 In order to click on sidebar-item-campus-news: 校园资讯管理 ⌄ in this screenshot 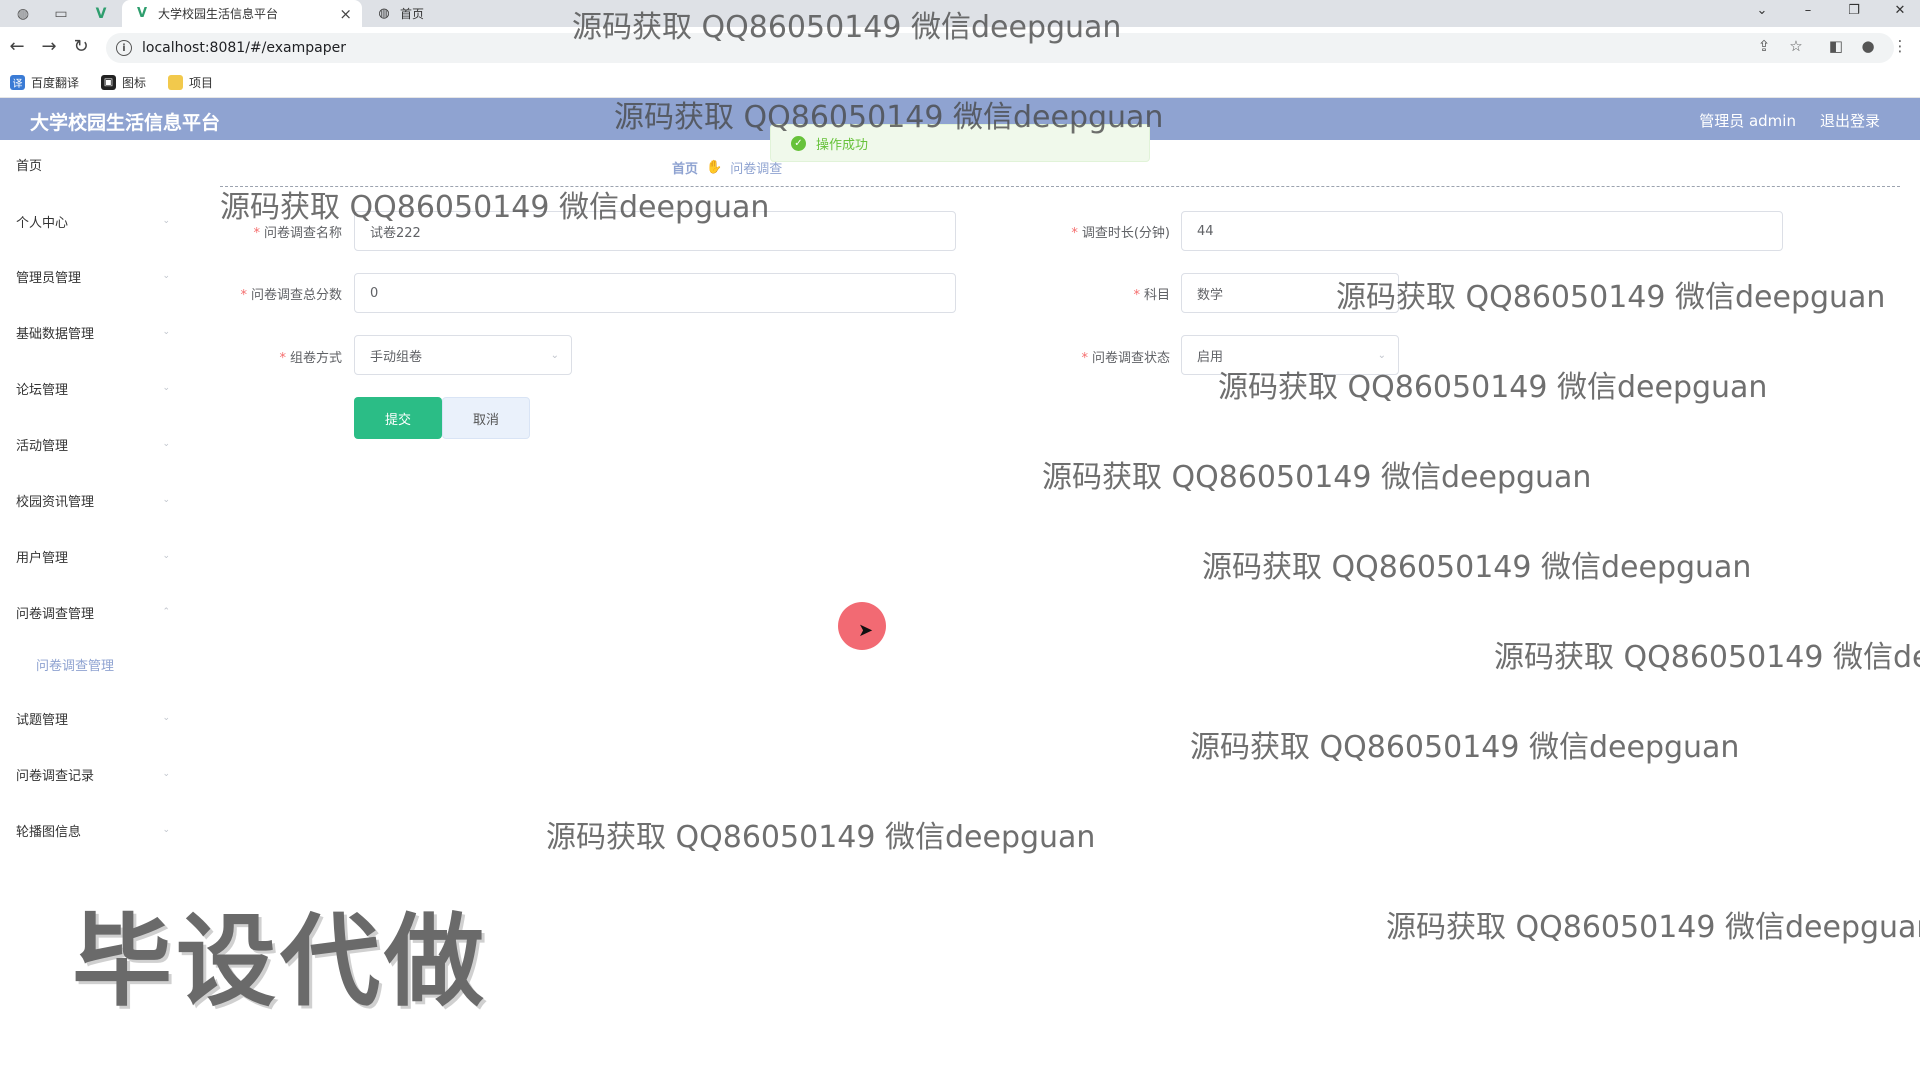, I will do `click(90, 500)`.